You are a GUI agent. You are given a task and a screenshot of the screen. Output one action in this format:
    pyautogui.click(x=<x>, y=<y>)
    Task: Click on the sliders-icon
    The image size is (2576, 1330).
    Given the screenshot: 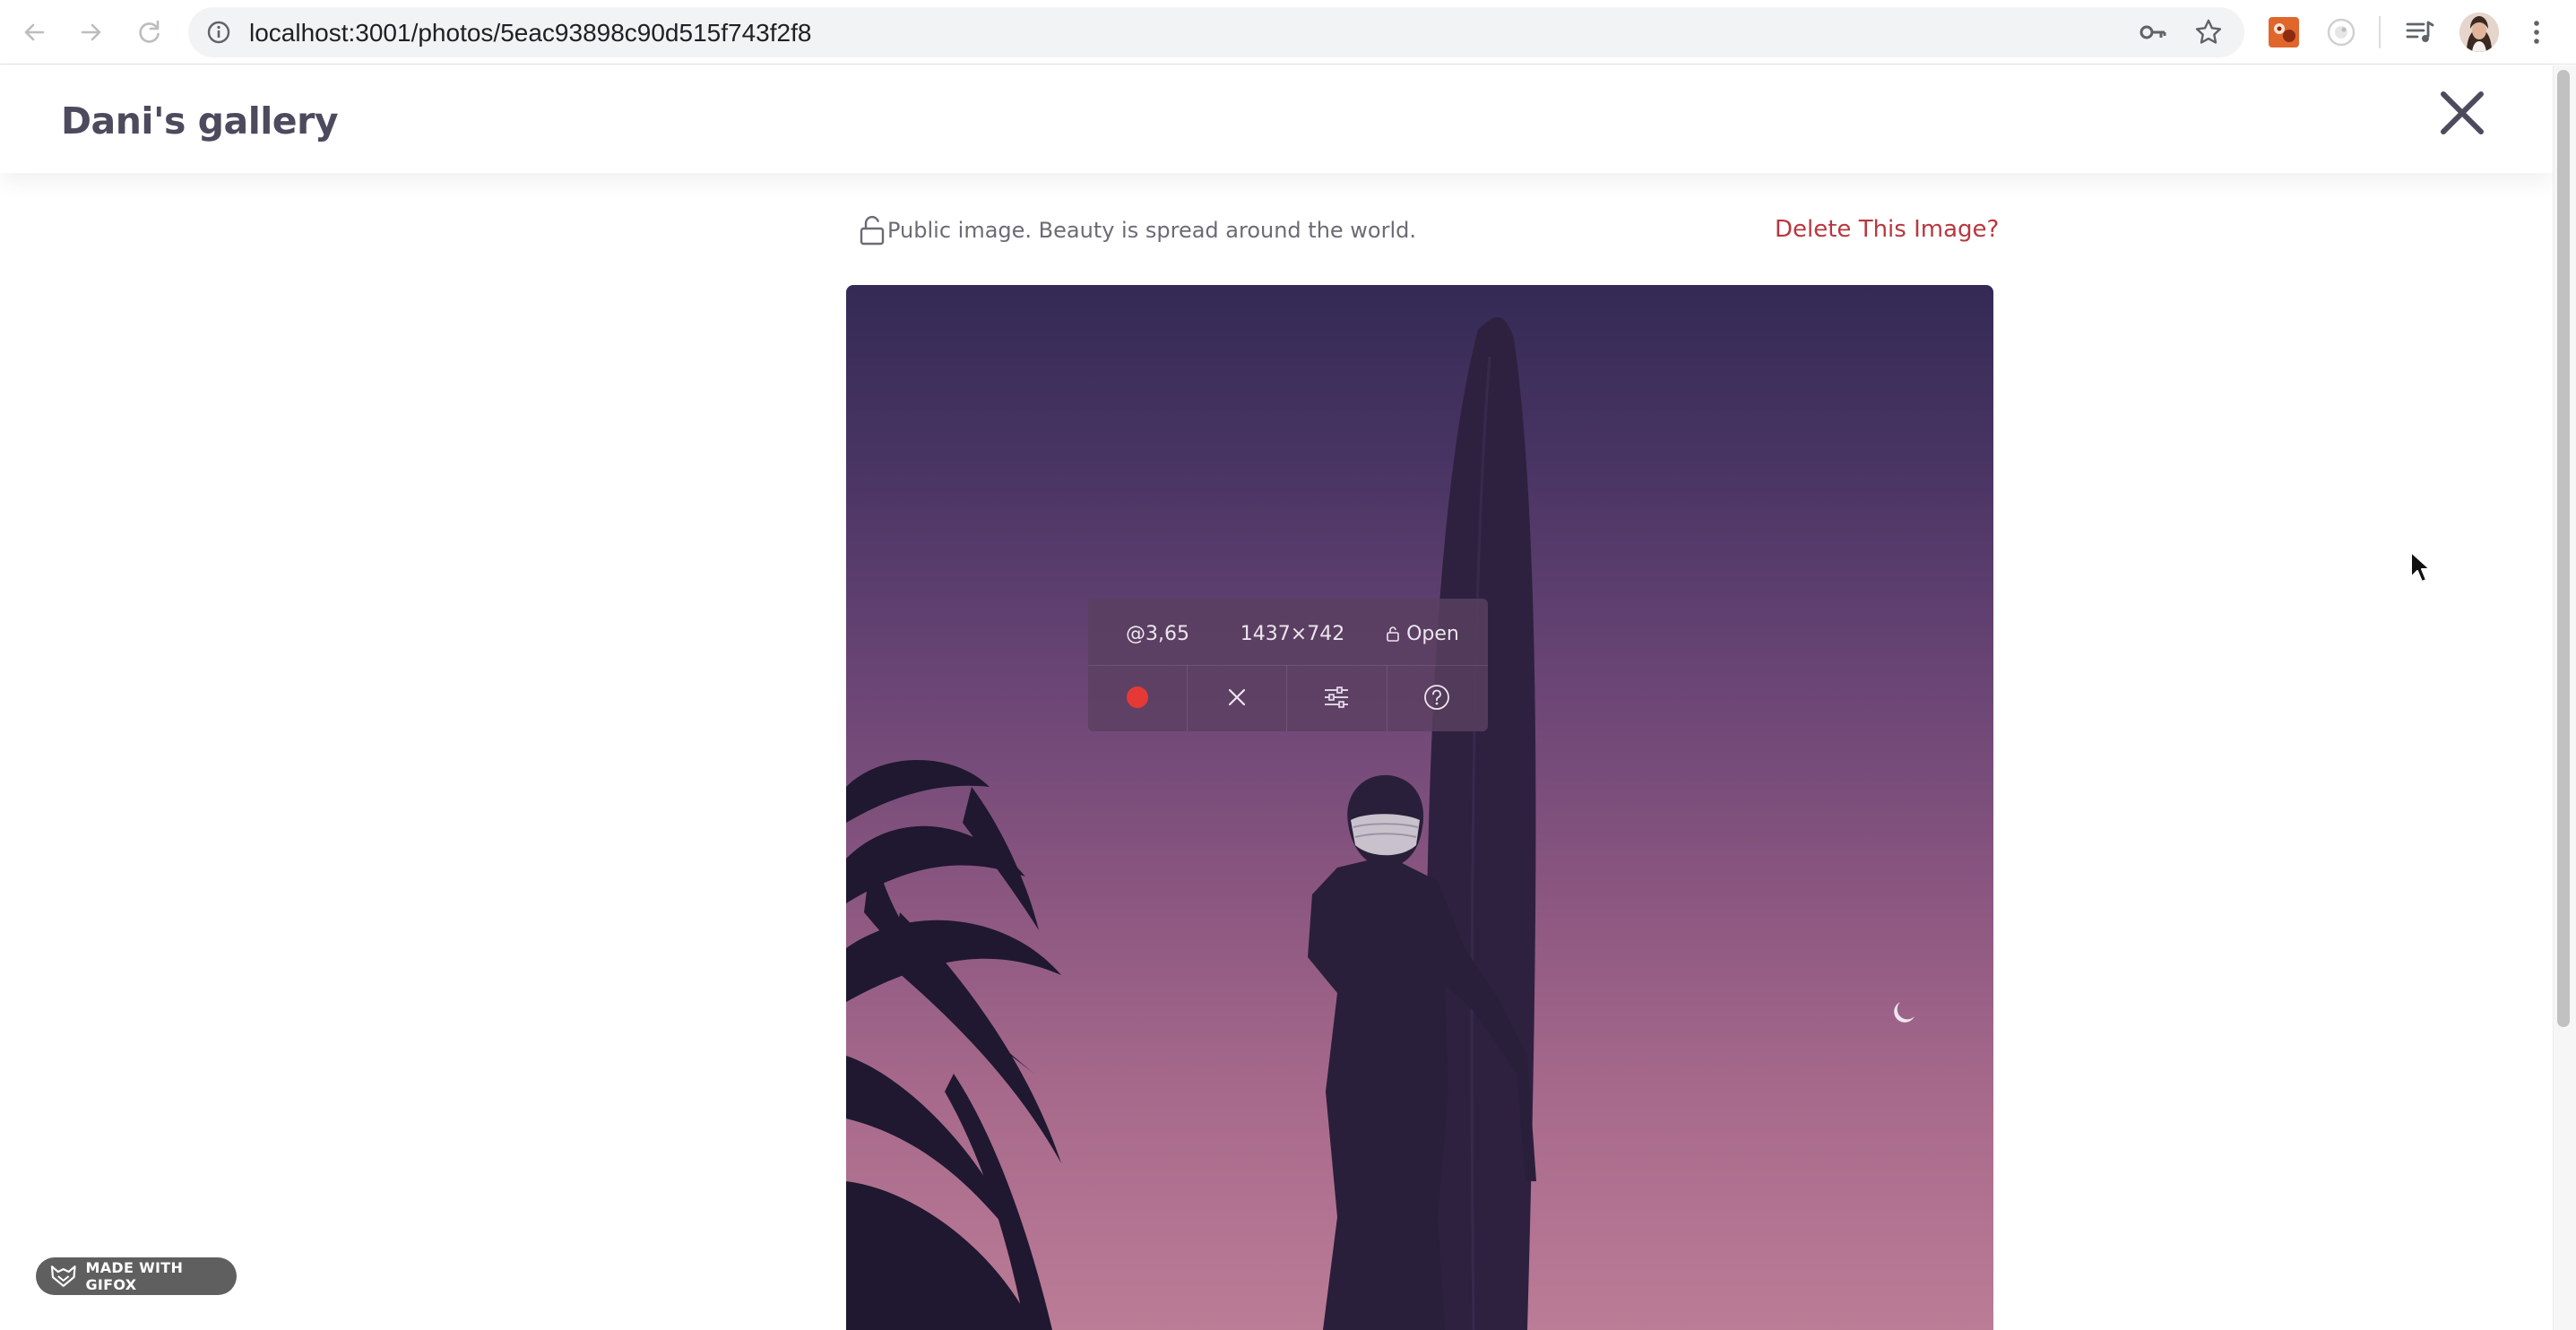 What is the action you would take?
    pyautogui.click(x=1336, y=697)
    